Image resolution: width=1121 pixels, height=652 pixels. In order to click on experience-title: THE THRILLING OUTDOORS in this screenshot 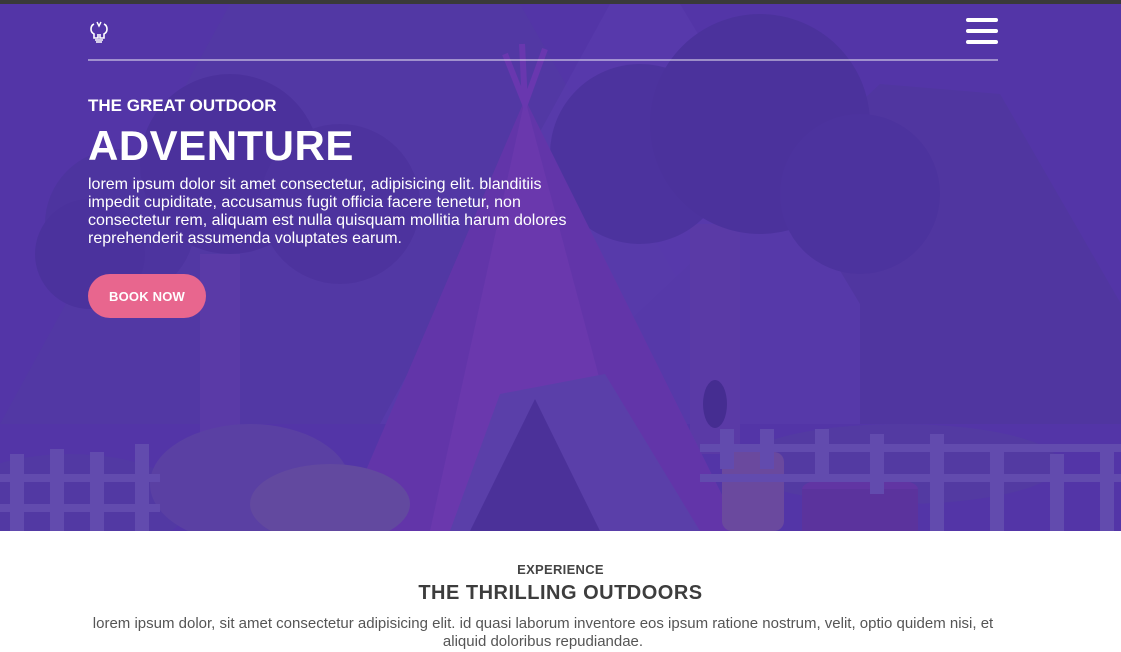, I will do `click(560, 593)`.